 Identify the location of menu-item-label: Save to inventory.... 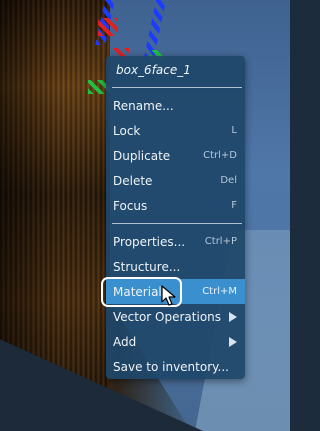
(171, 366).